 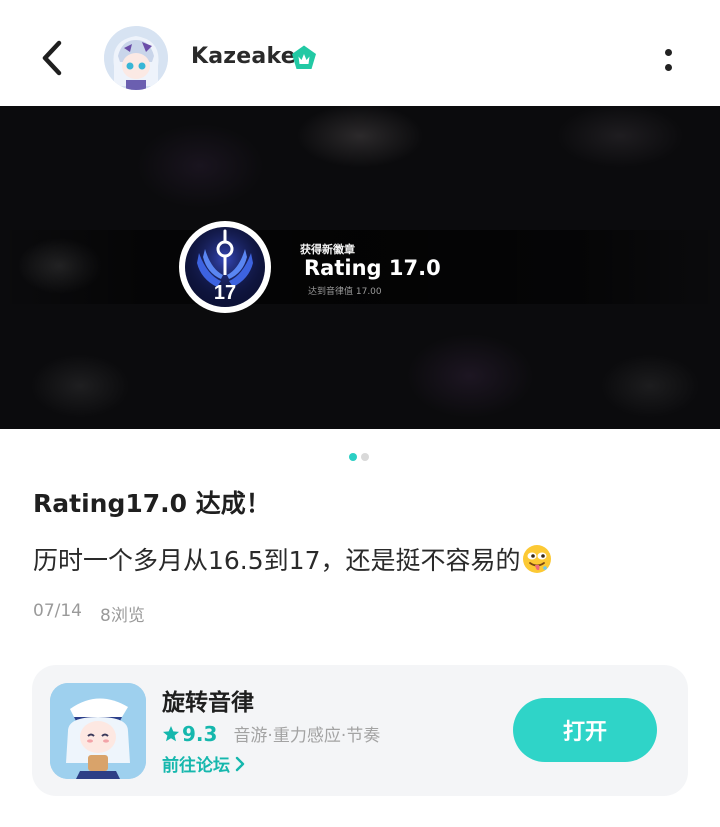 What do you see at coordinates (304, 57) in the screenshot?
I see `vip-badge-icon` at bounding box center [304, 57].